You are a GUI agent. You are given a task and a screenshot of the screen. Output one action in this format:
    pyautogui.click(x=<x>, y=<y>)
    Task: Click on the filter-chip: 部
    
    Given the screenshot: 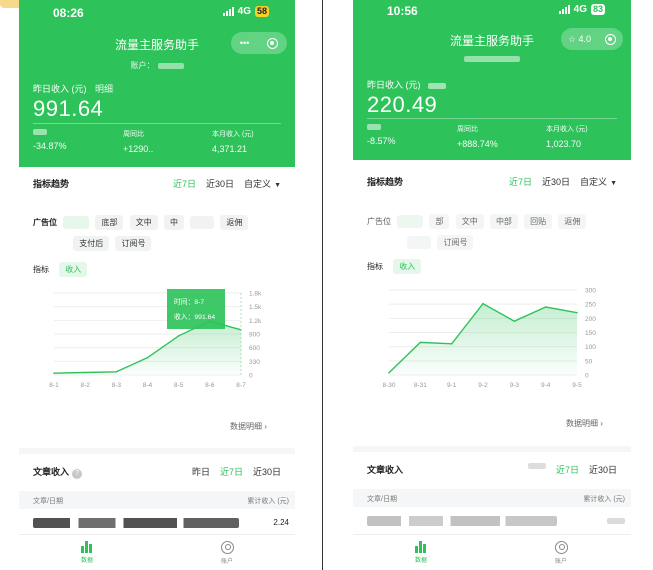 What is the action you would take?
    pyautogui.click(x=439, y=221)
    